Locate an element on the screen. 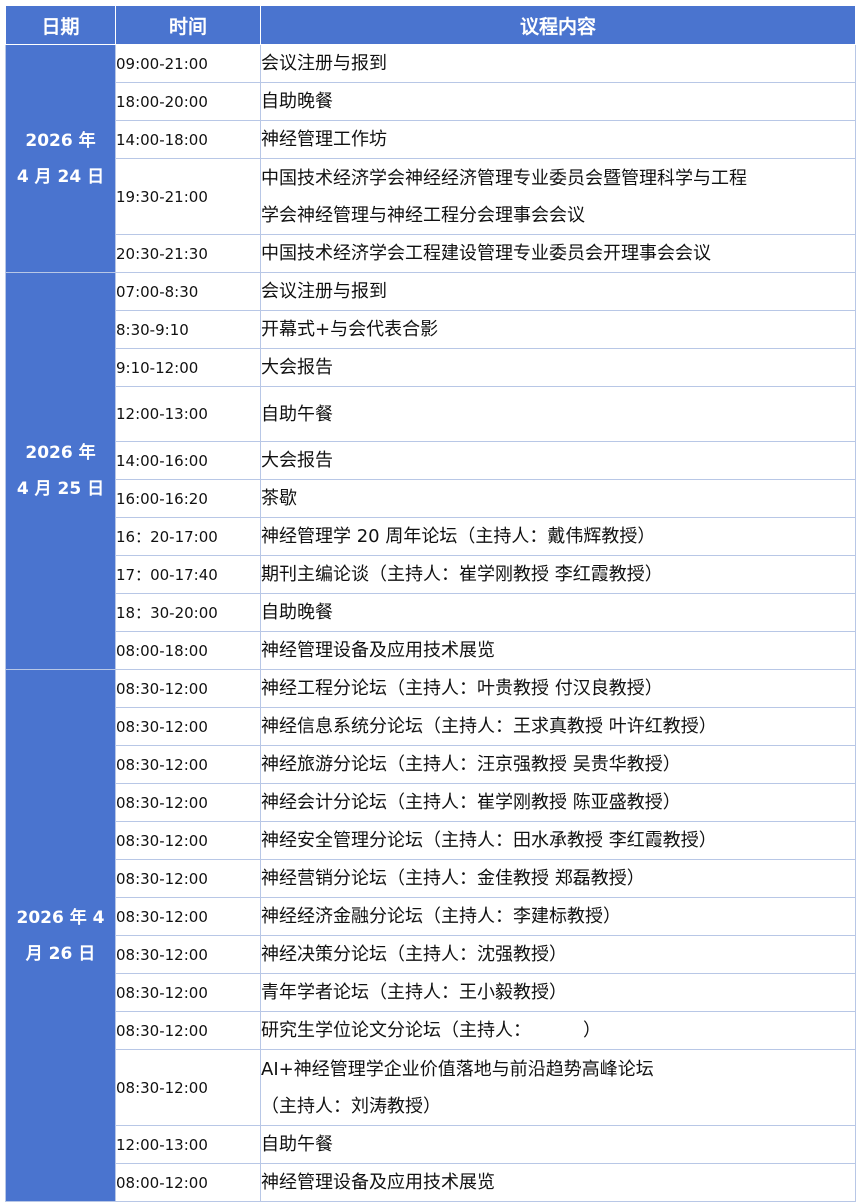 This screenshot has height=1202, width=860. table-row: 08:00-12:00 神经管理设备及应用技术展览 is located at coordinates (431, 1182).